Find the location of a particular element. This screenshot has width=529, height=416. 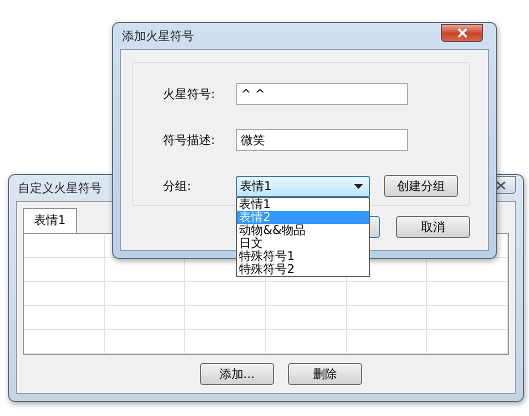

dialog-button: 删除 is located at coordinates (325, 374).